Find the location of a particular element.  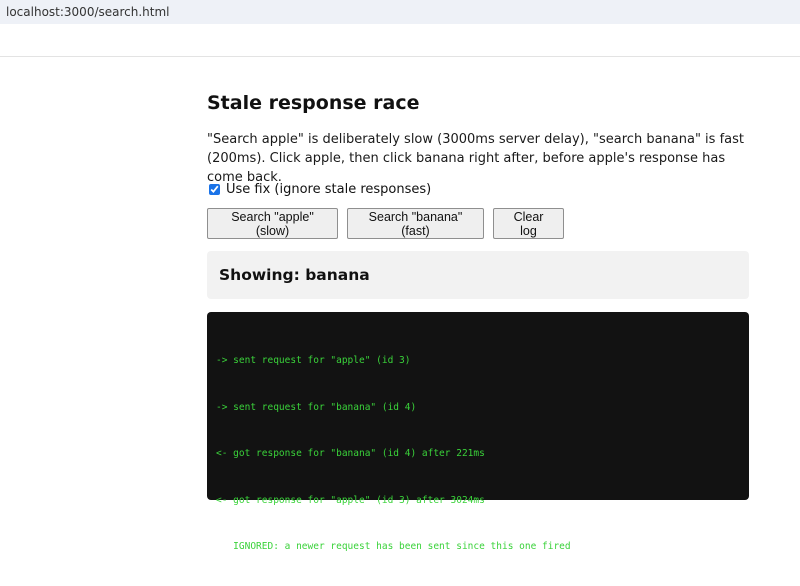

url-text: localhost:3000/search.html is located at coordinates (88, 12).